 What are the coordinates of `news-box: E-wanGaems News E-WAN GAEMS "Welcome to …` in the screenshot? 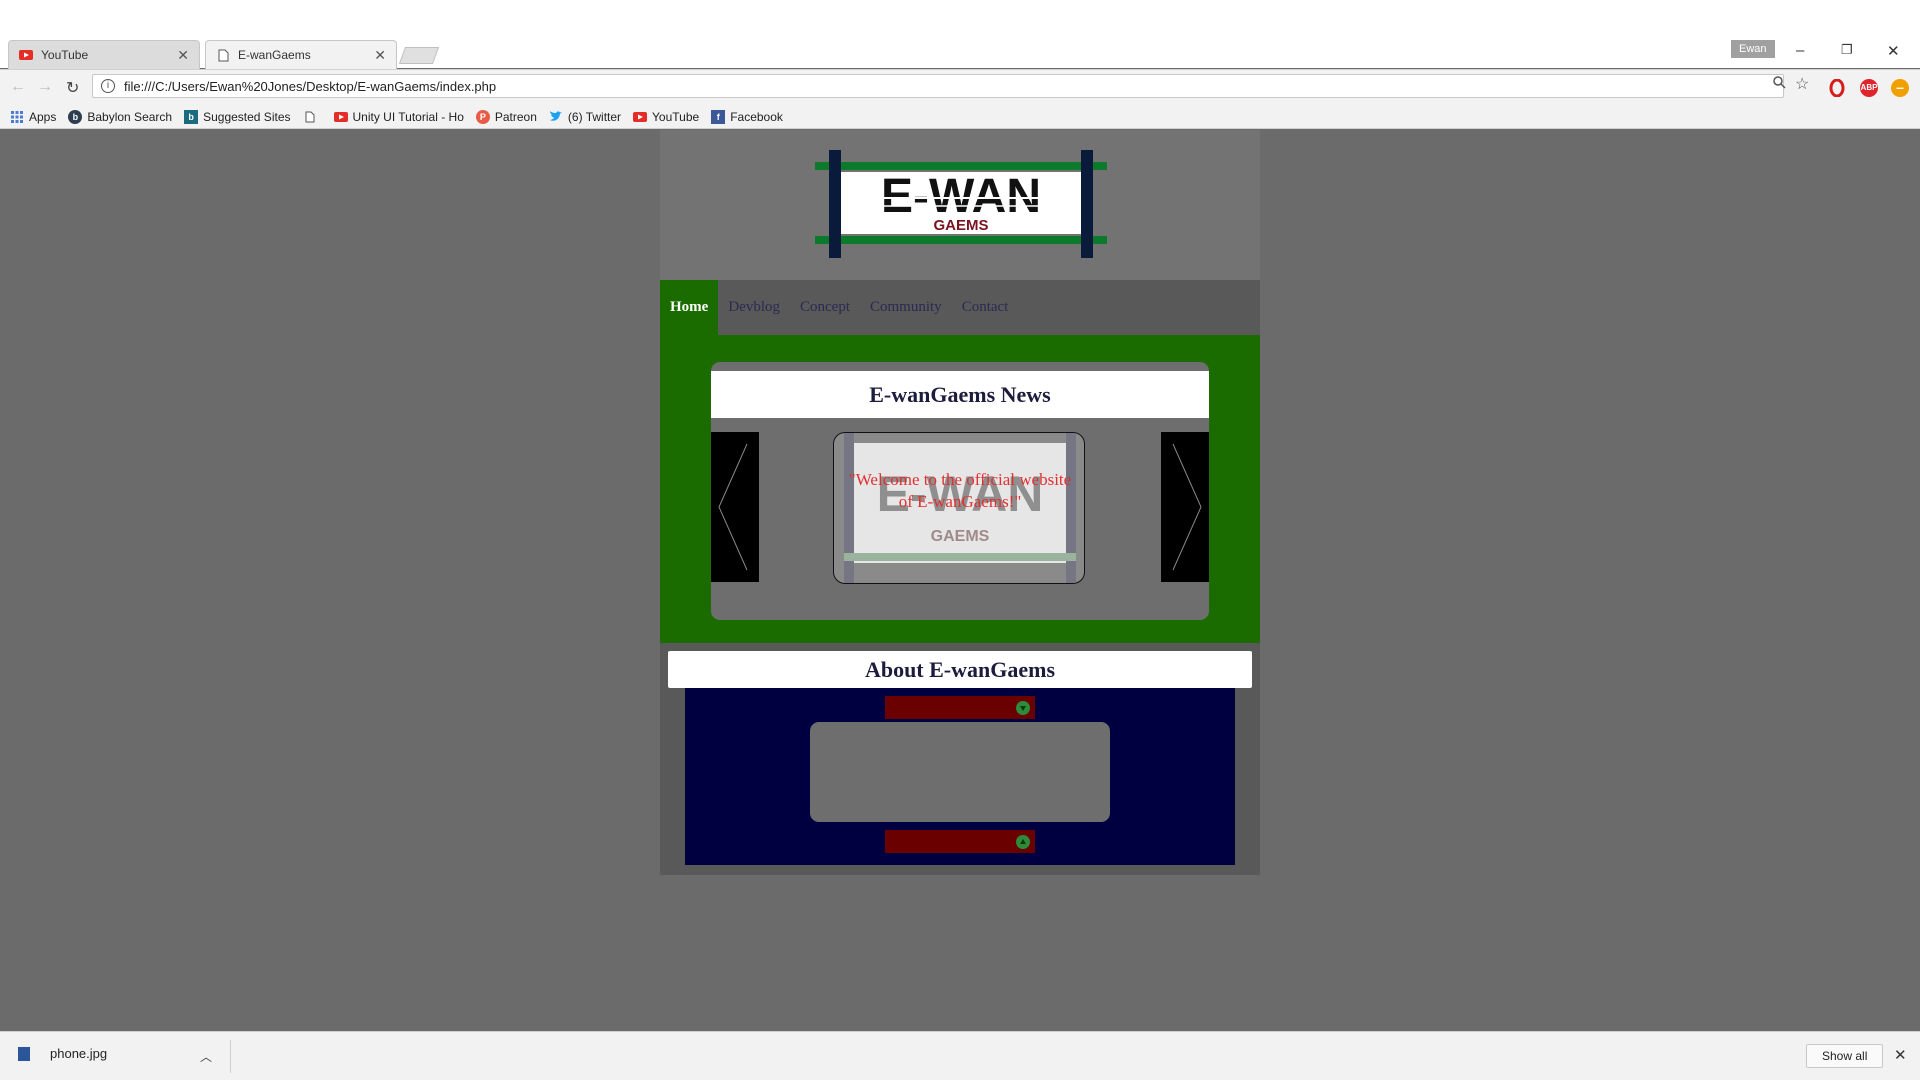 It's located at (960, 491).